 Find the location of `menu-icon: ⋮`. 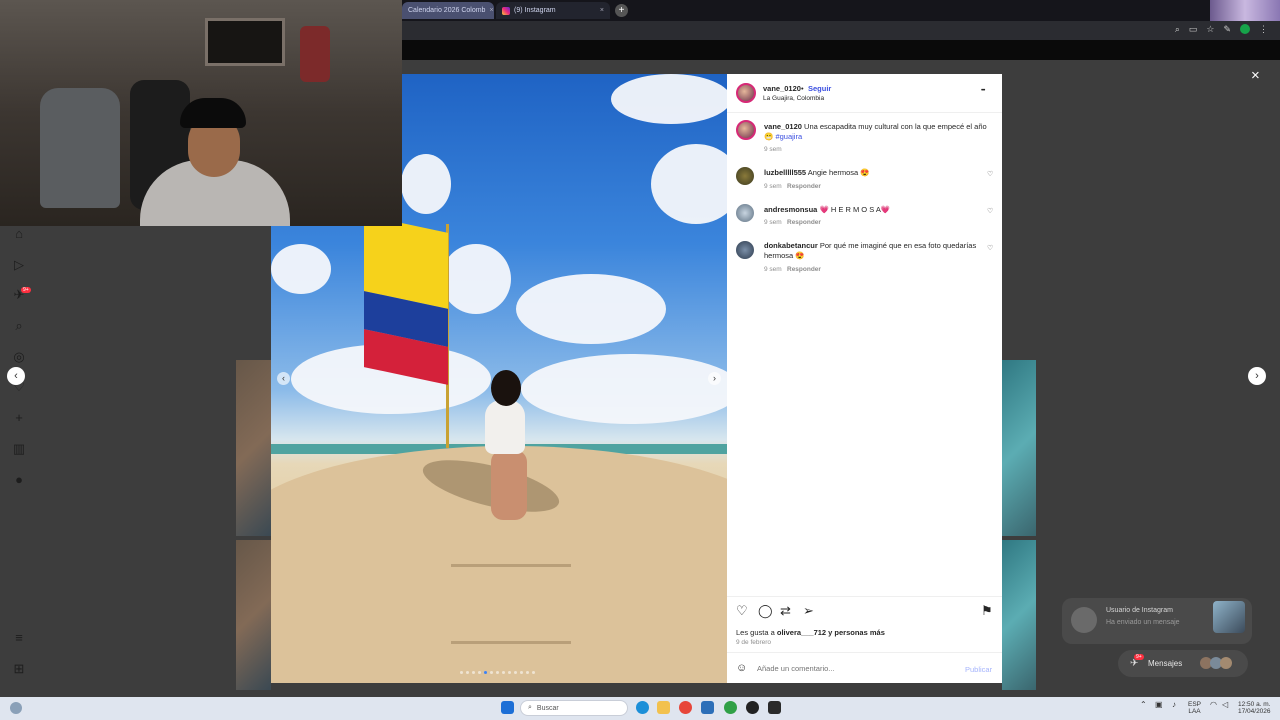

menu-icon: ⋮ is located at coordinates (1263, 29).